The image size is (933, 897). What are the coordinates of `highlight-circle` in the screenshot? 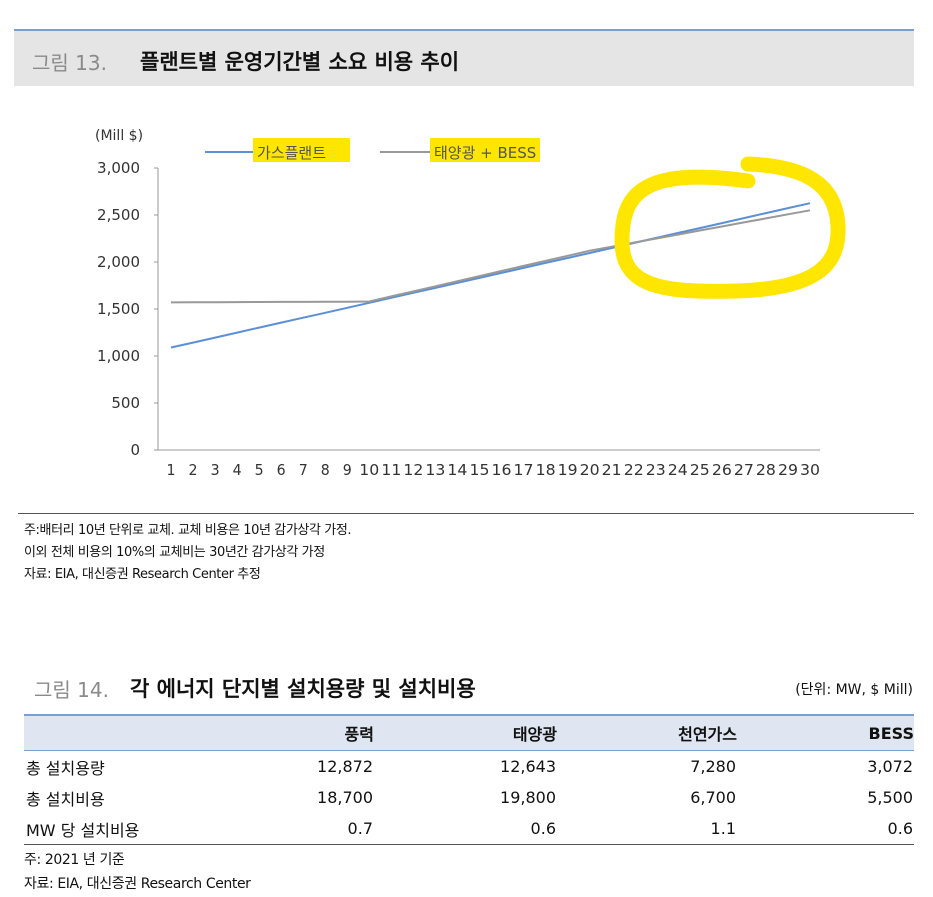 It's located at (730, 227).